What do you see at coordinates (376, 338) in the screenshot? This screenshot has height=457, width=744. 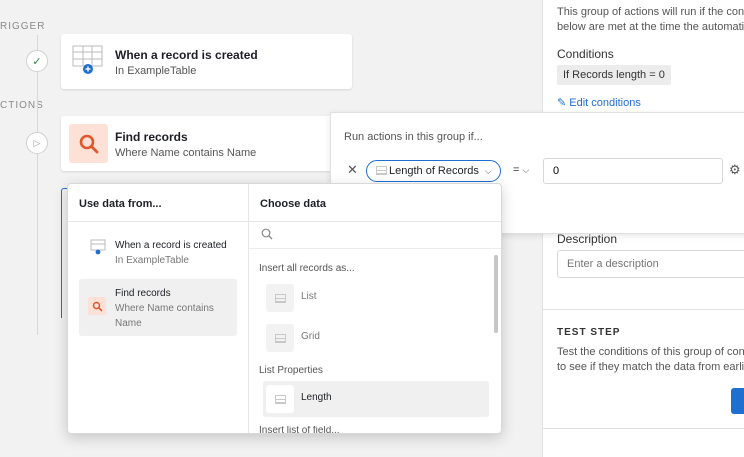 I see `insert-as-grid: Grid` at bounding box center [376, 338].